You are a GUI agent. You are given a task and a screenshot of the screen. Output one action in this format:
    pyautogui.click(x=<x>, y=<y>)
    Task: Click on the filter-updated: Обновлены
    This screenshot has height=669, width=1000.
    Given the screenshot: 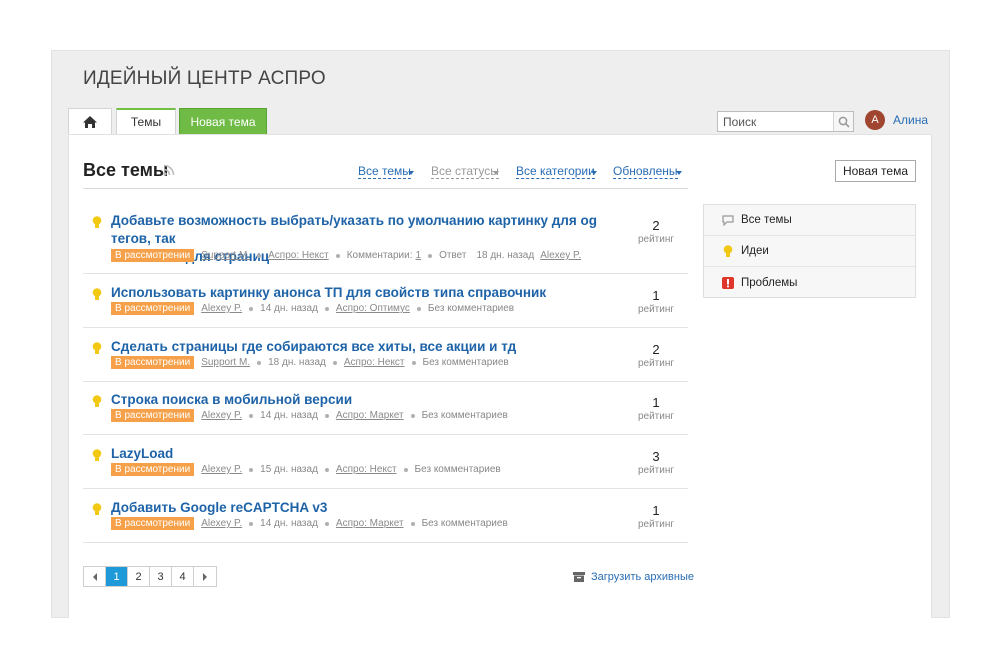 What is the action you would take?
    pyautogui.click(x=645, y=172)
    